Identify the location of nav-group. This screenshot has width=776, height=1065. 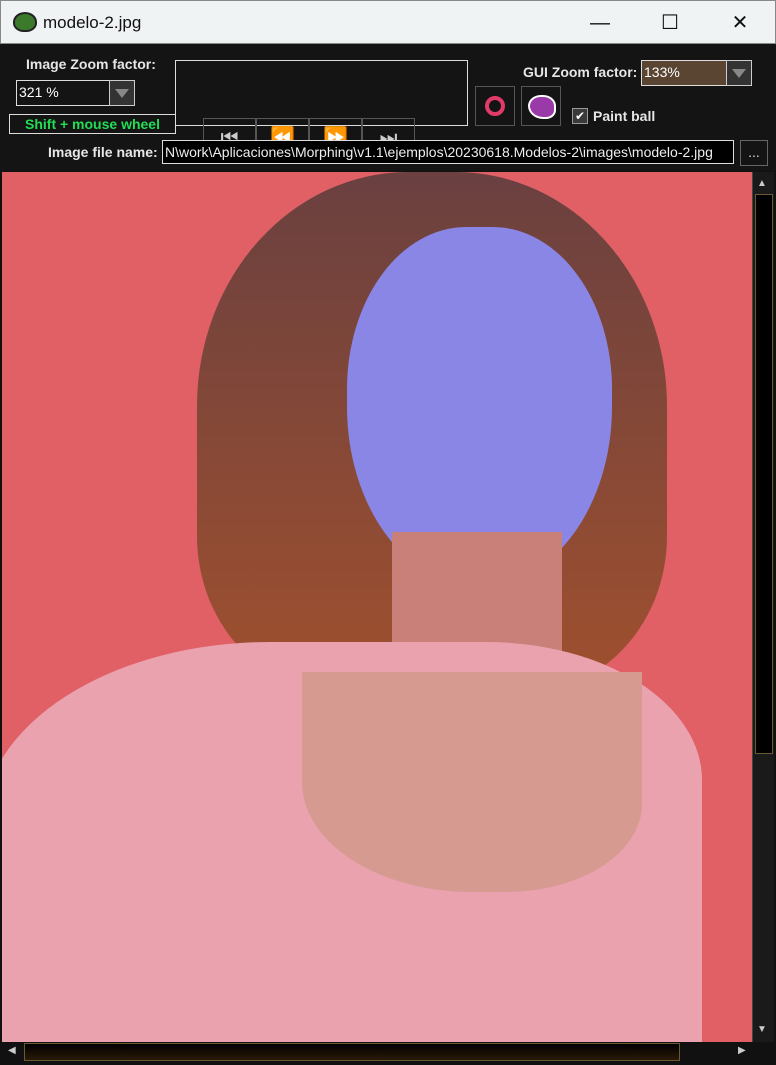
(321, 93).